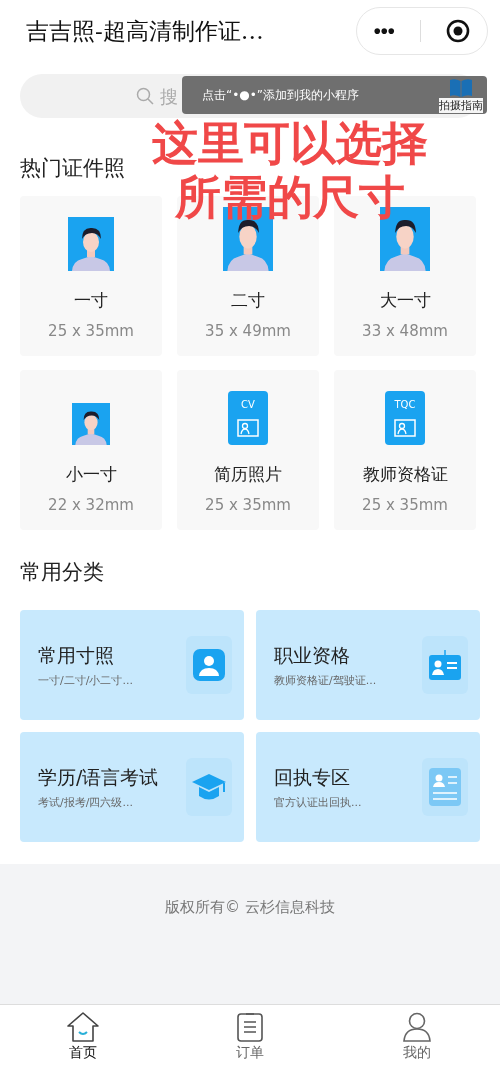  What do you see at coordinates (98, 777) in the screenshot?
I see `category-title: 学历/语言考试` at bounding box center [98, 777].